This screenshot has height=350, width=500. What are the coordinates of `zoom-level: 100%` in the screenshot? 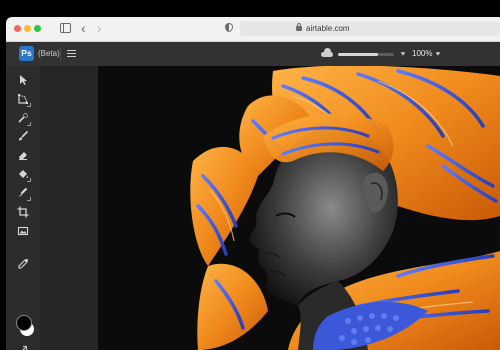 It's located at (422, 54).